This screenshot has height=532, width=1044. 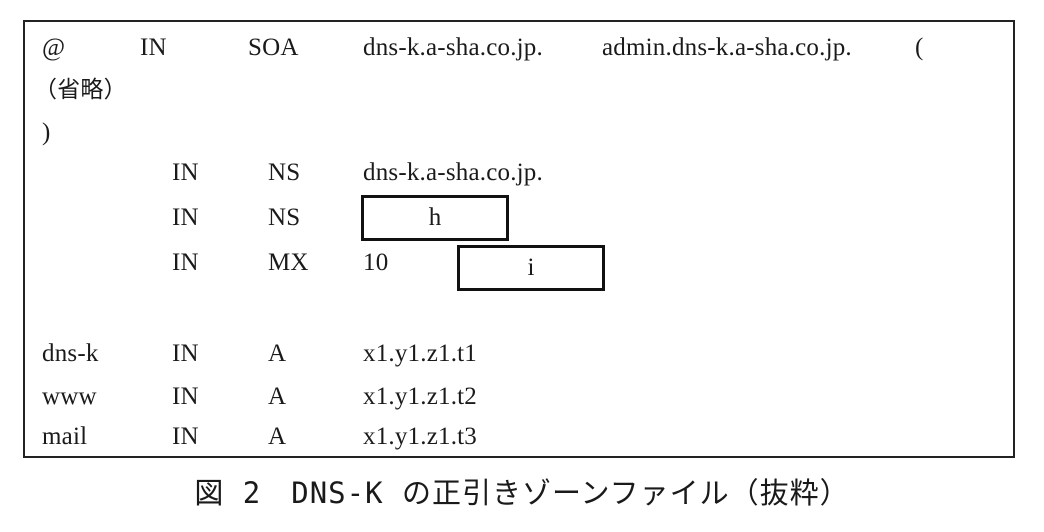 I want to click on answer-blank-i: i, so click(x=531, y=268).